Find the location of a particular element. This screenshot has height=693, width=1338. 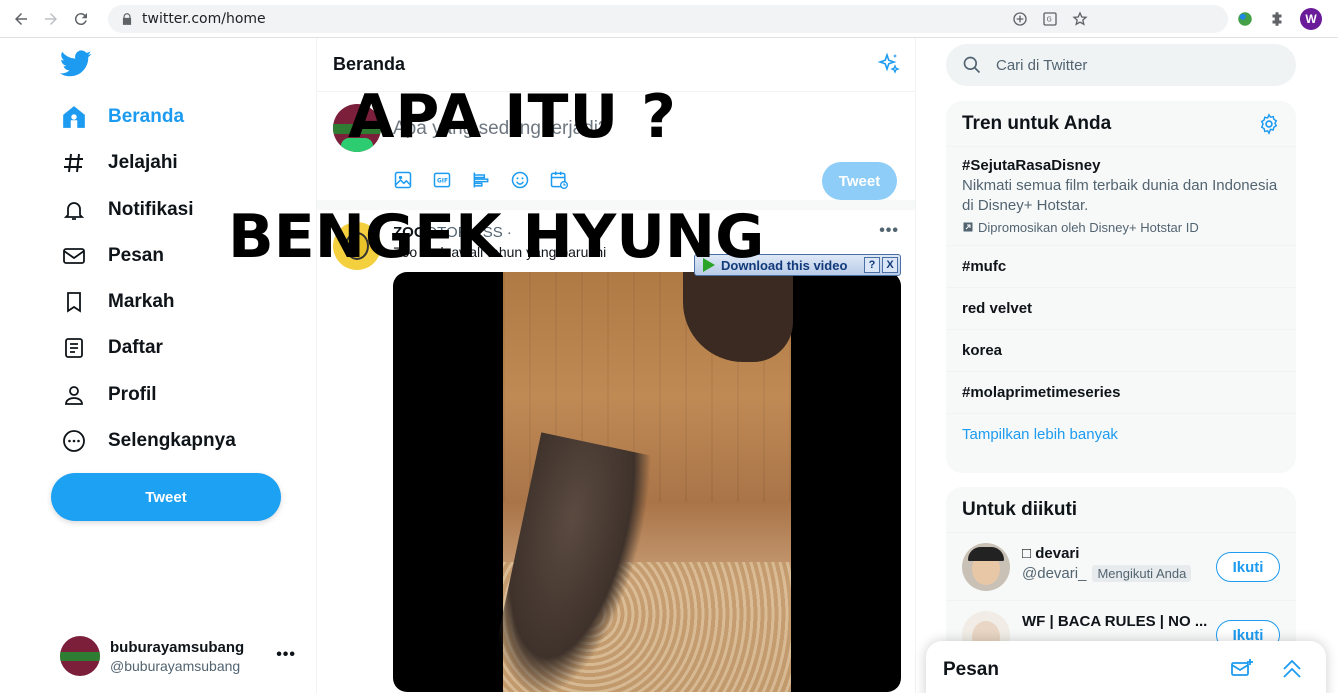

account-handle: @buburayamsubang is located at coordinates (175, 665).